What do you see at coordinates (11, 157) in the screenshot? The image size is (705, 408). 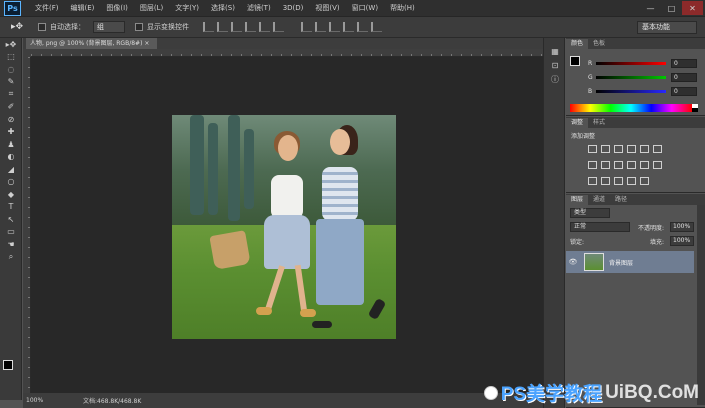 I see `history-brush-tool-icon: ◐` at bounding box center [11, 157].